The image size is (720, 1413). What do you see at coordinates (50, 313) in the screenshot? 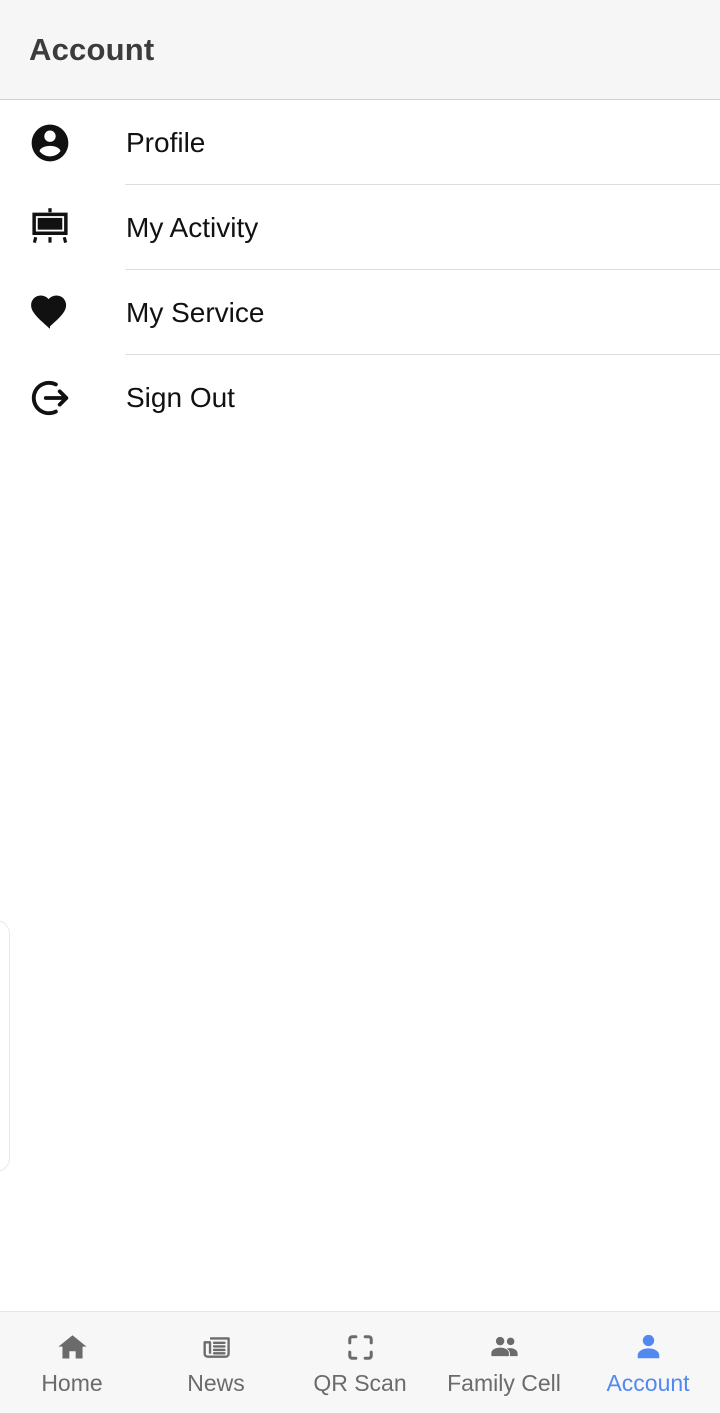
I see `heart-icon` at bounding box center [50, 313].